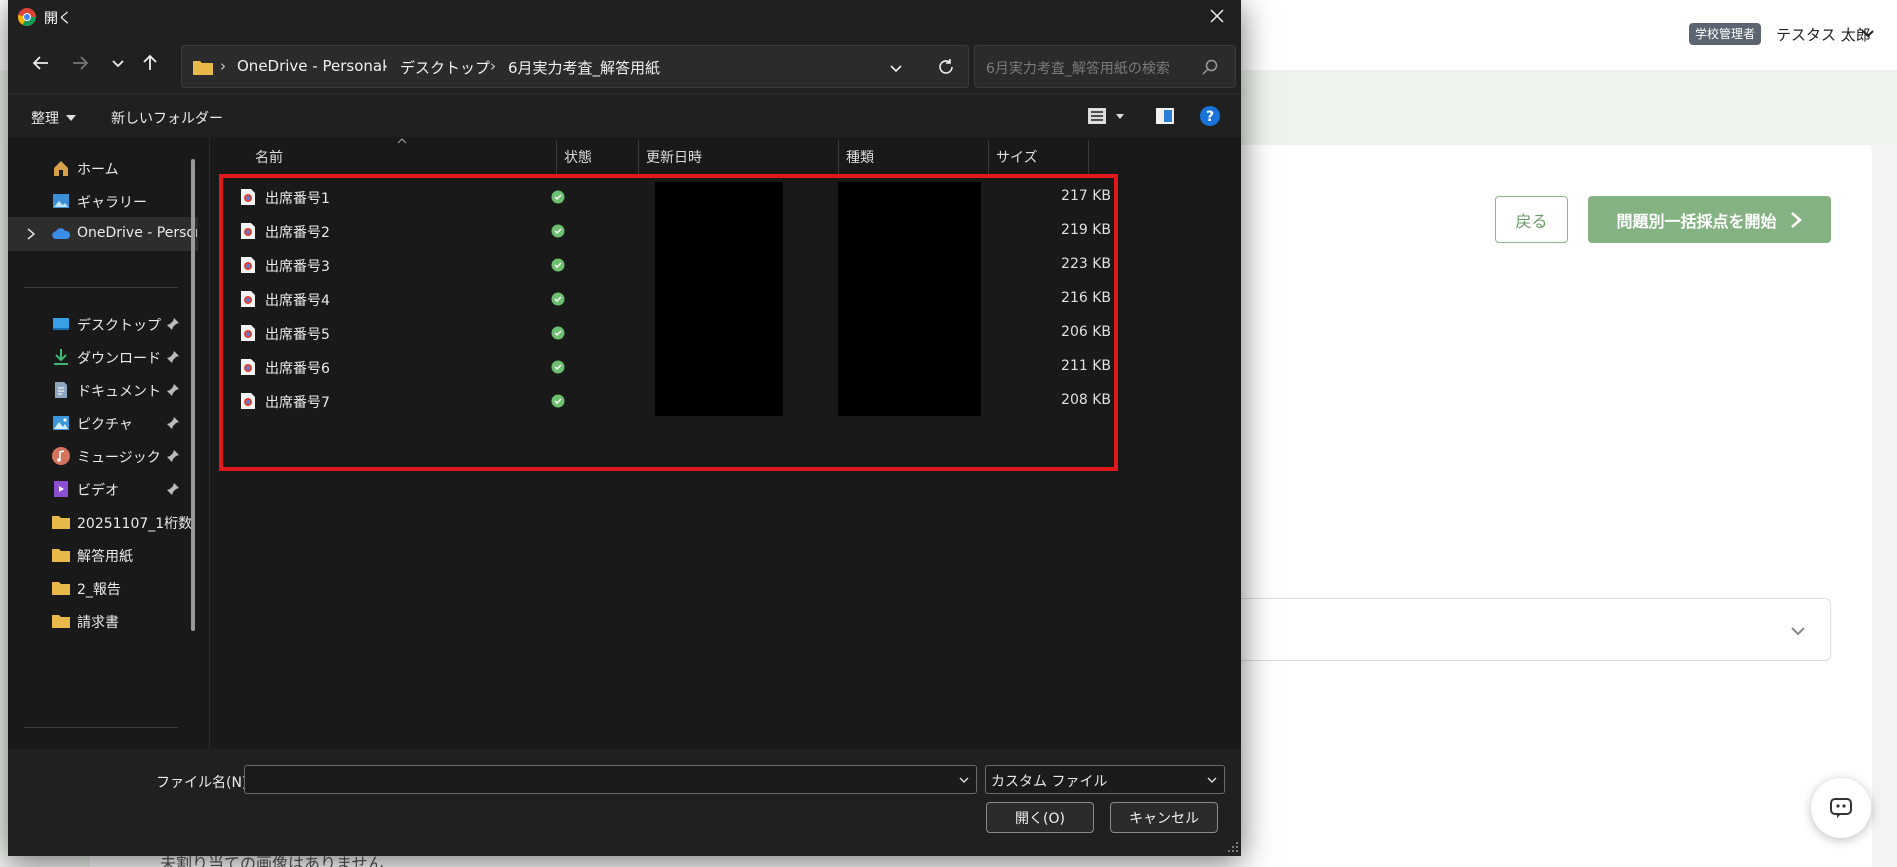 The height and width of the screenshot is (867, 1897). I want to click on document-icon, so click(61, 390).